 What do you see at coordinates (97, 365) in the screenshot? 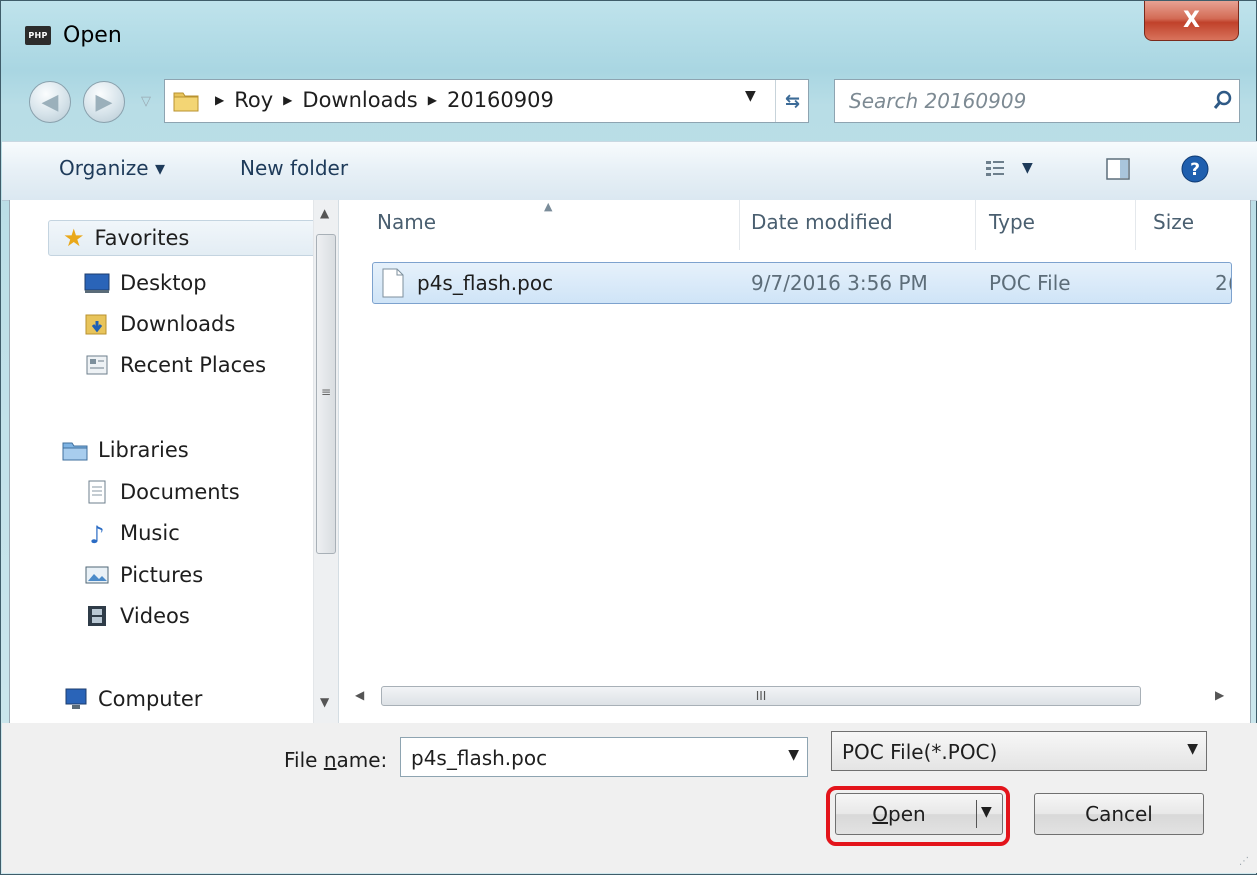
I see `recent-places-icon` at bounding box center [97, 365].